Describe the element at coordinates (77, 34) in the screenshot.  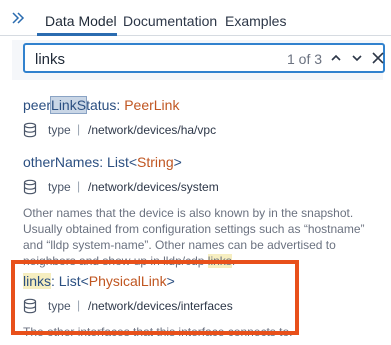
I see `active-tab-indicator` at that location.